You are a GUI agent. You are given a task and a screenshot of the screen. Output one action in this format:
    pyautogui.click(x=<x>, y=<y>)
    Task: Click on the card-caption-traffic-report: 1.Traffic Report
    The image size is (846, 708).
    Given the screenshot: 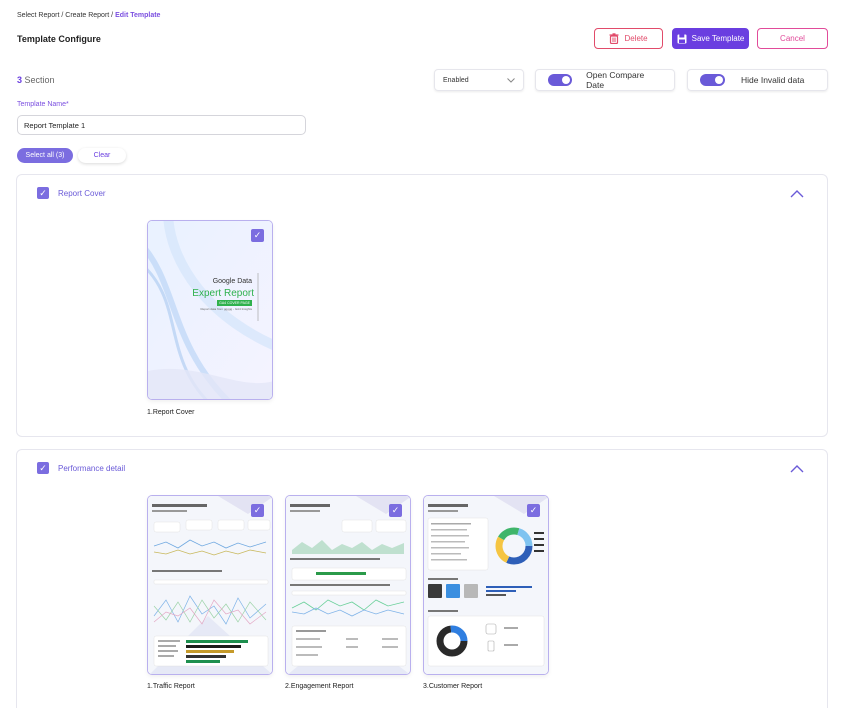 What is the action you would take?
    pyautogui.click(x=171, y=686)
    